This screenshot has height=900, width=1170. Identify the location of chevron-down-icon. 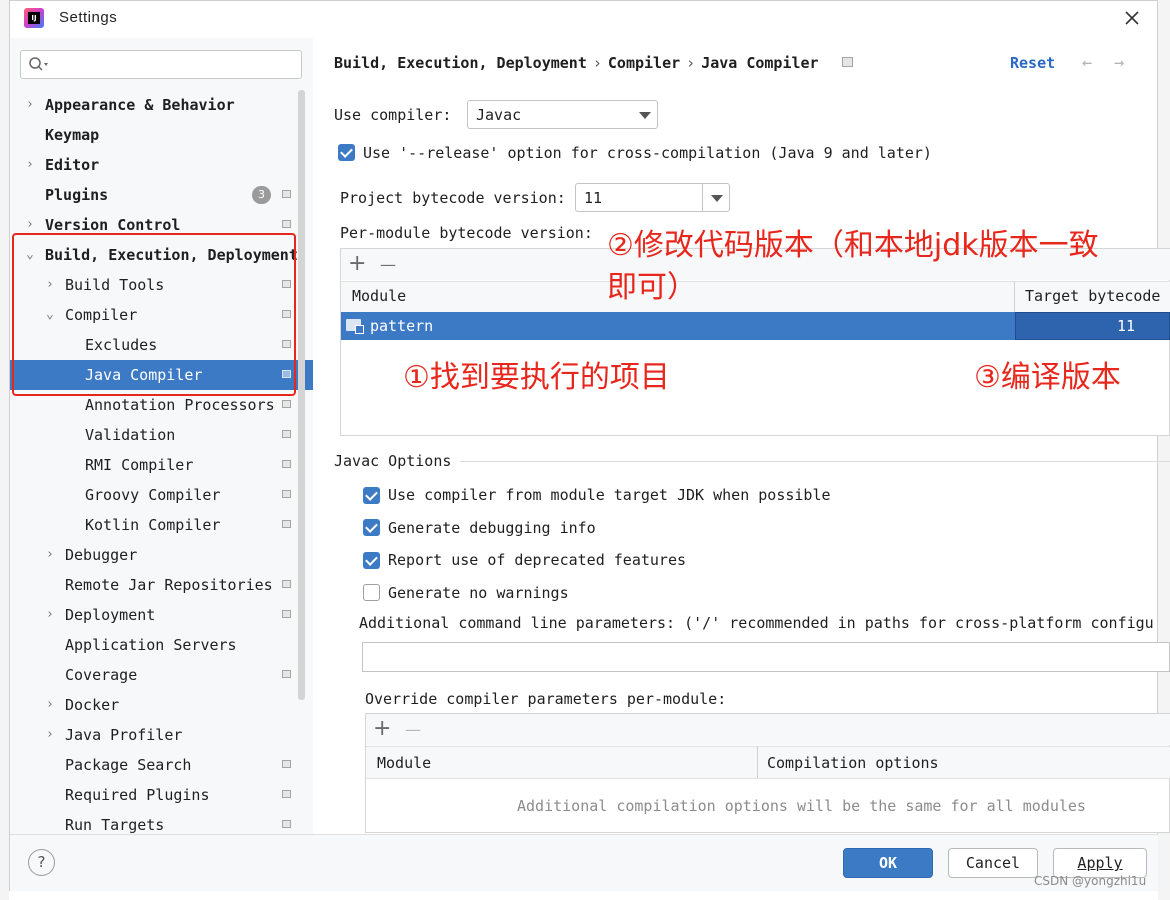
(717, 198).